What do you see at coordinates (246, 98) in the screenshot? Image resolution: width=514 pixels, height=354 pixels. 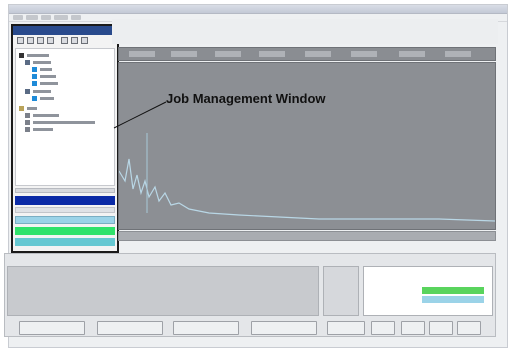 I see `callout-label: Job Management Window` at bounding box center [246, 98].